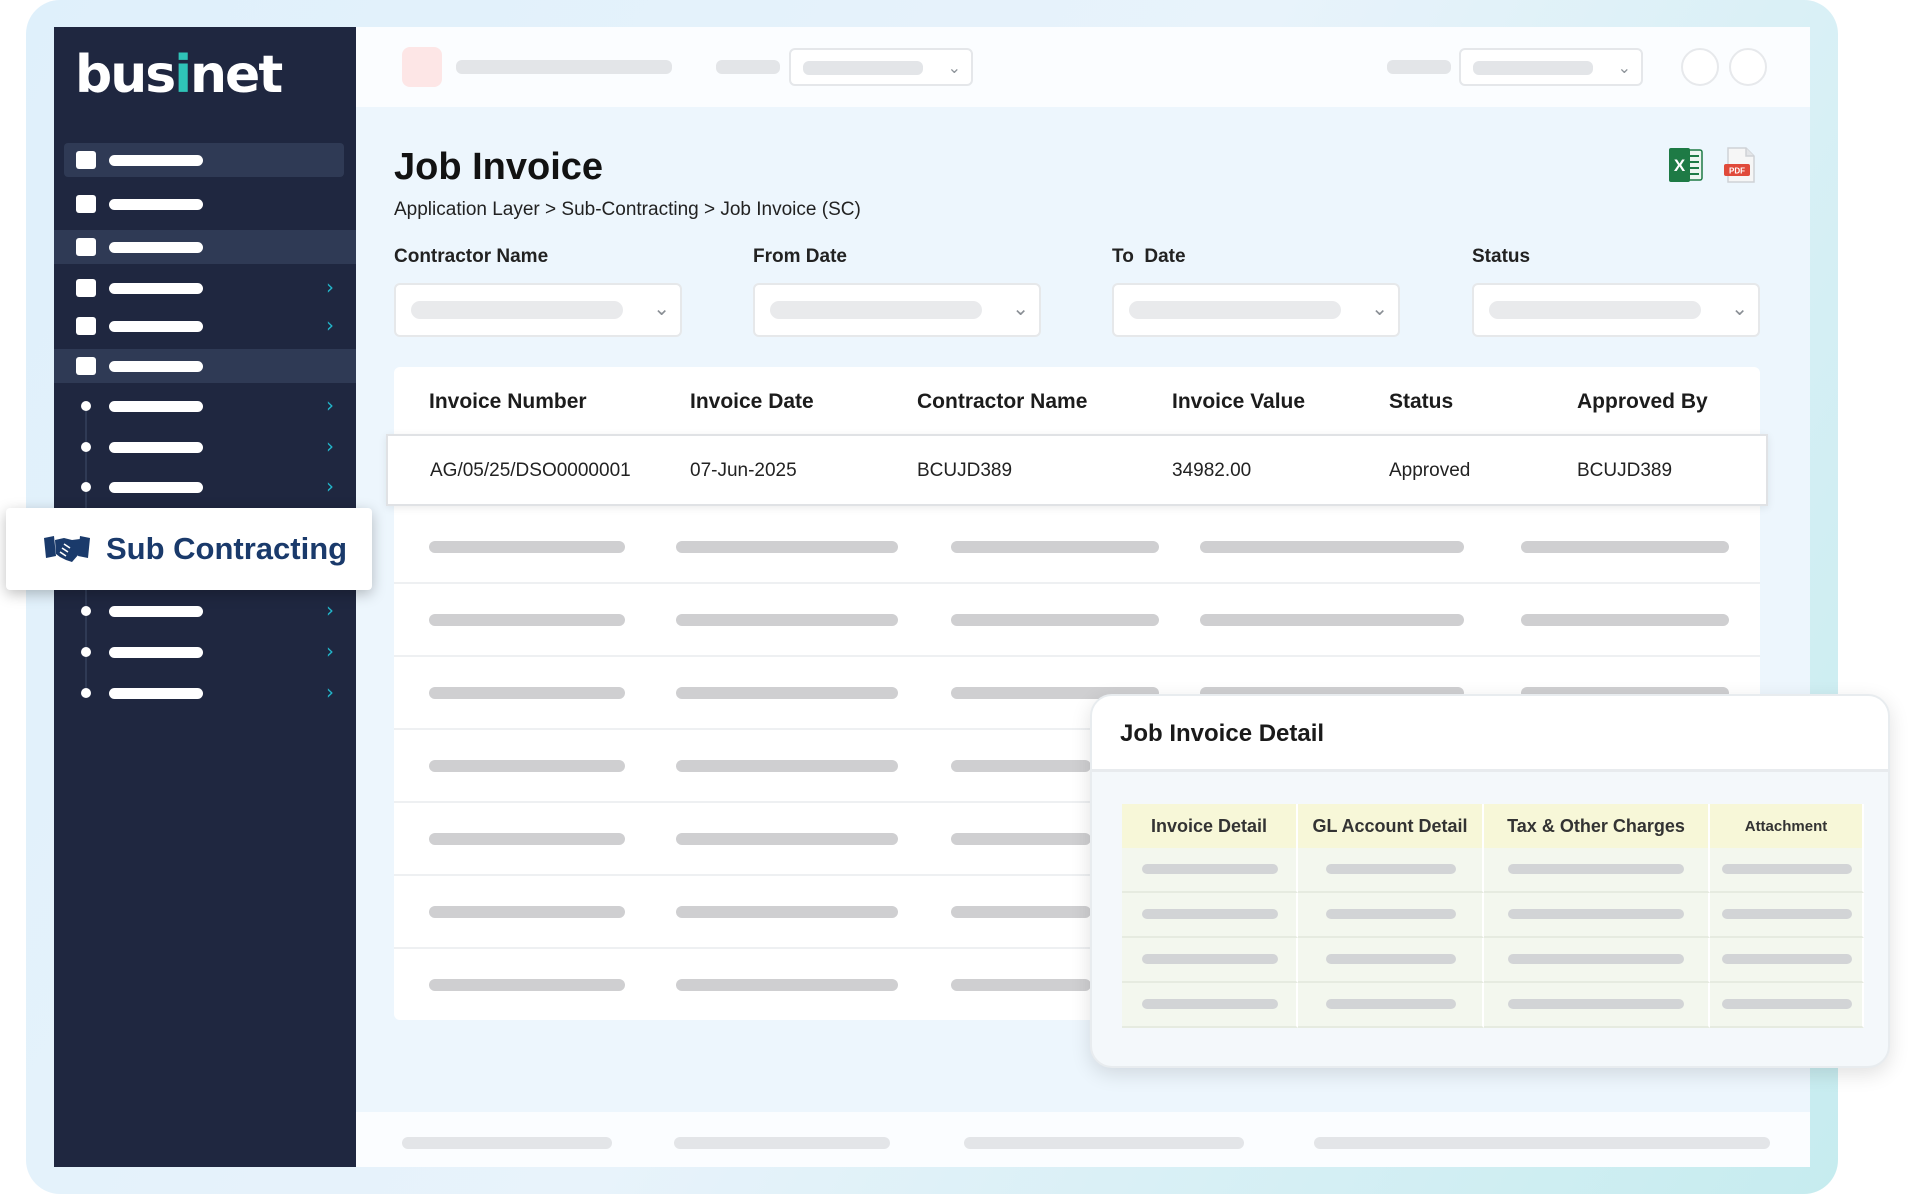  I want to click on sidebar-highlight-label: Sub Contracting, so click(227, 548).